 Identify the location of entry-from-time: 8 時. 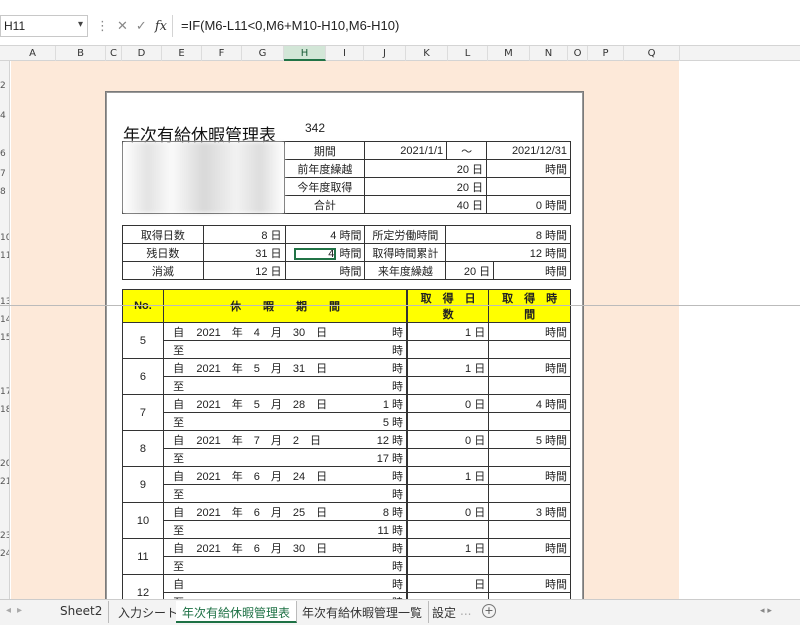
(380, 511).